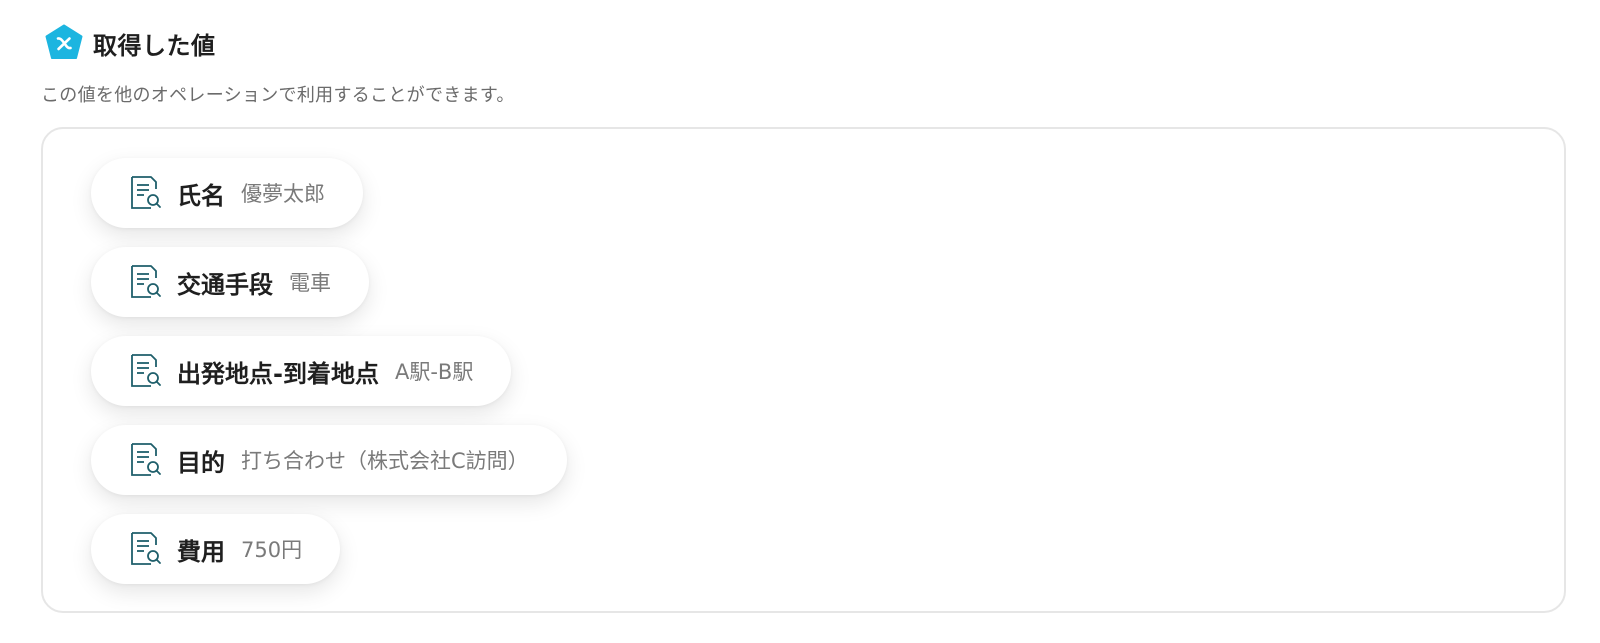 Image resolution: width=1600 pixels, height=643 pixels. I want to click on value-chip-transport: 交通手段 電車, so click(230, 282).